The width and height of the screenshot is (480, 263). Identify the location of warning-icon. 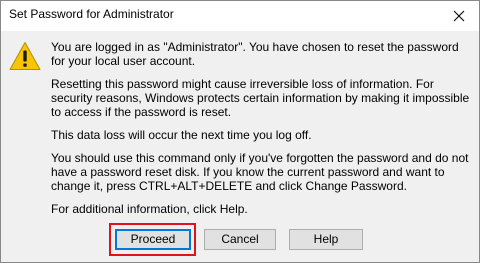
(25, 56).